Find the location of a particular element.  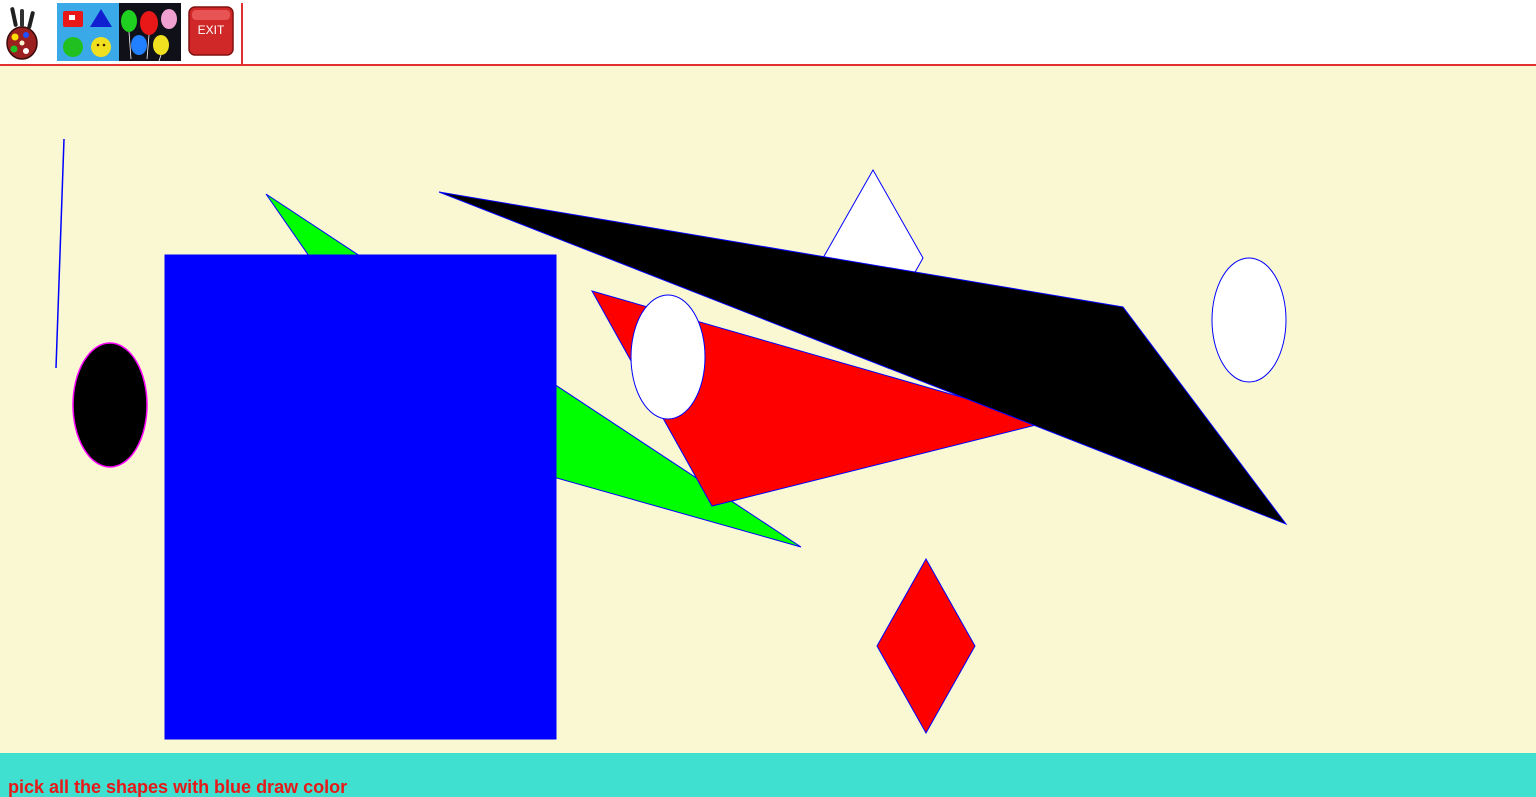

paint-palette-icon is located at coordinates (28, 32).